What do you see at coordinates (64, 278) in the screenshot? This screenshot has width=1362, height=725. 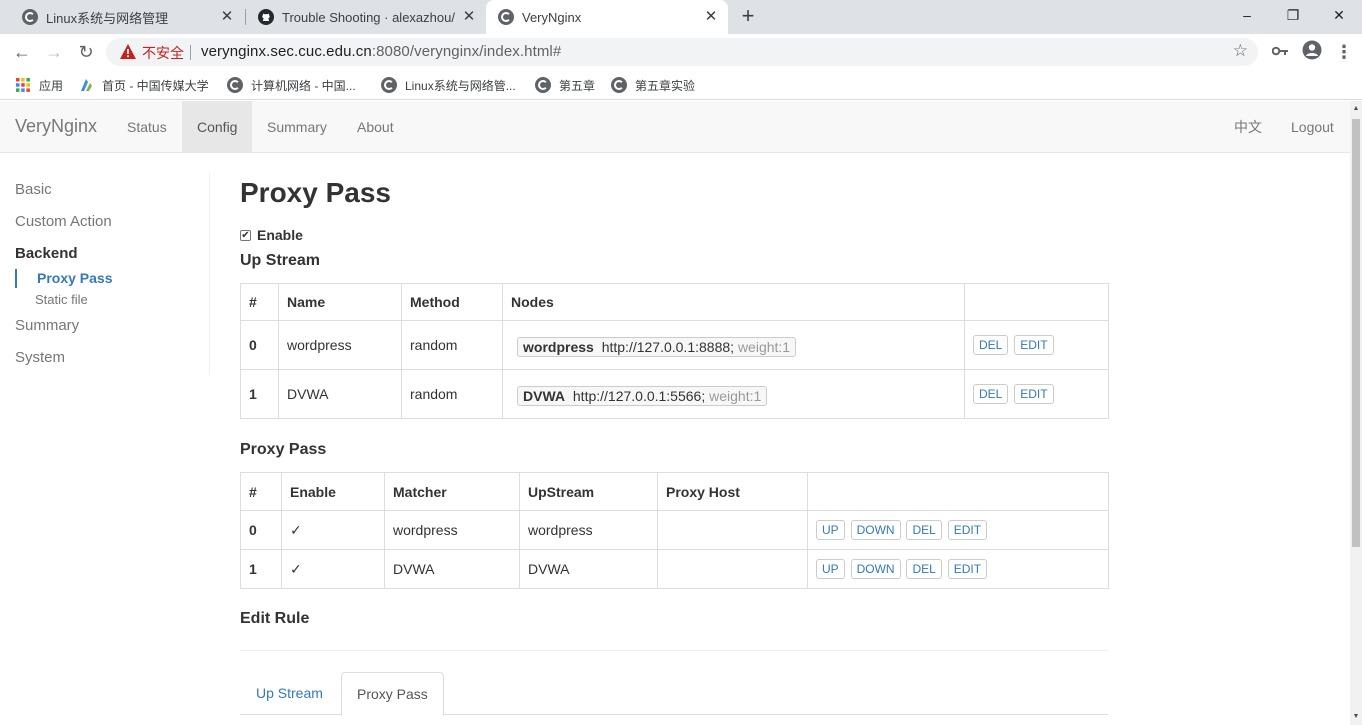 I see `sidebar-item-proxy-pass: Proxy Pass` at bounding box center [64, 278].